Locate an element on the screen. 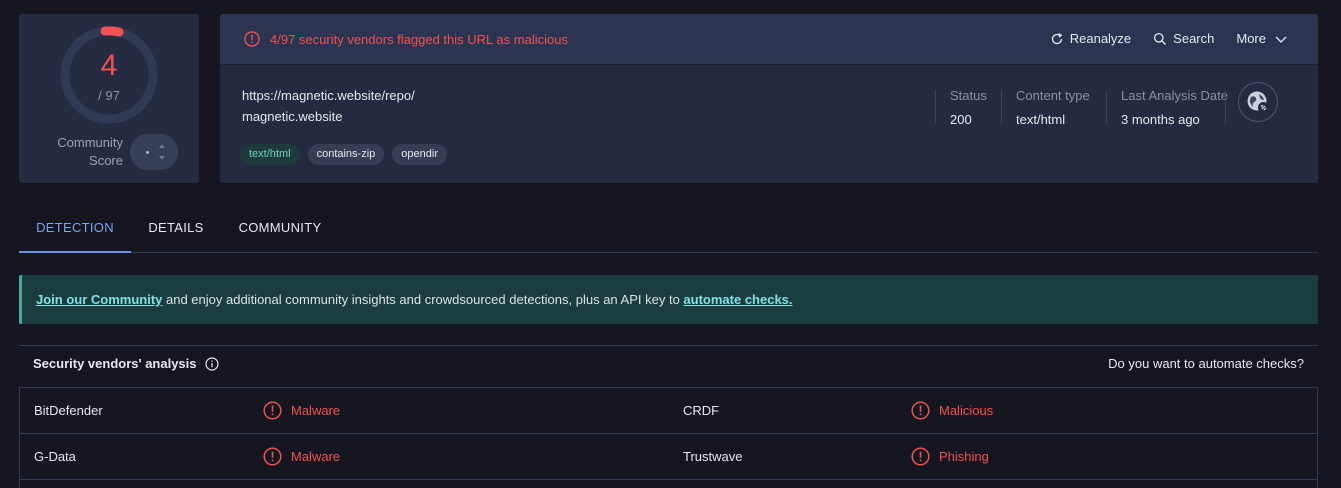  vendors-title: Security vendors' analysis is located at coordinates (126, 363).